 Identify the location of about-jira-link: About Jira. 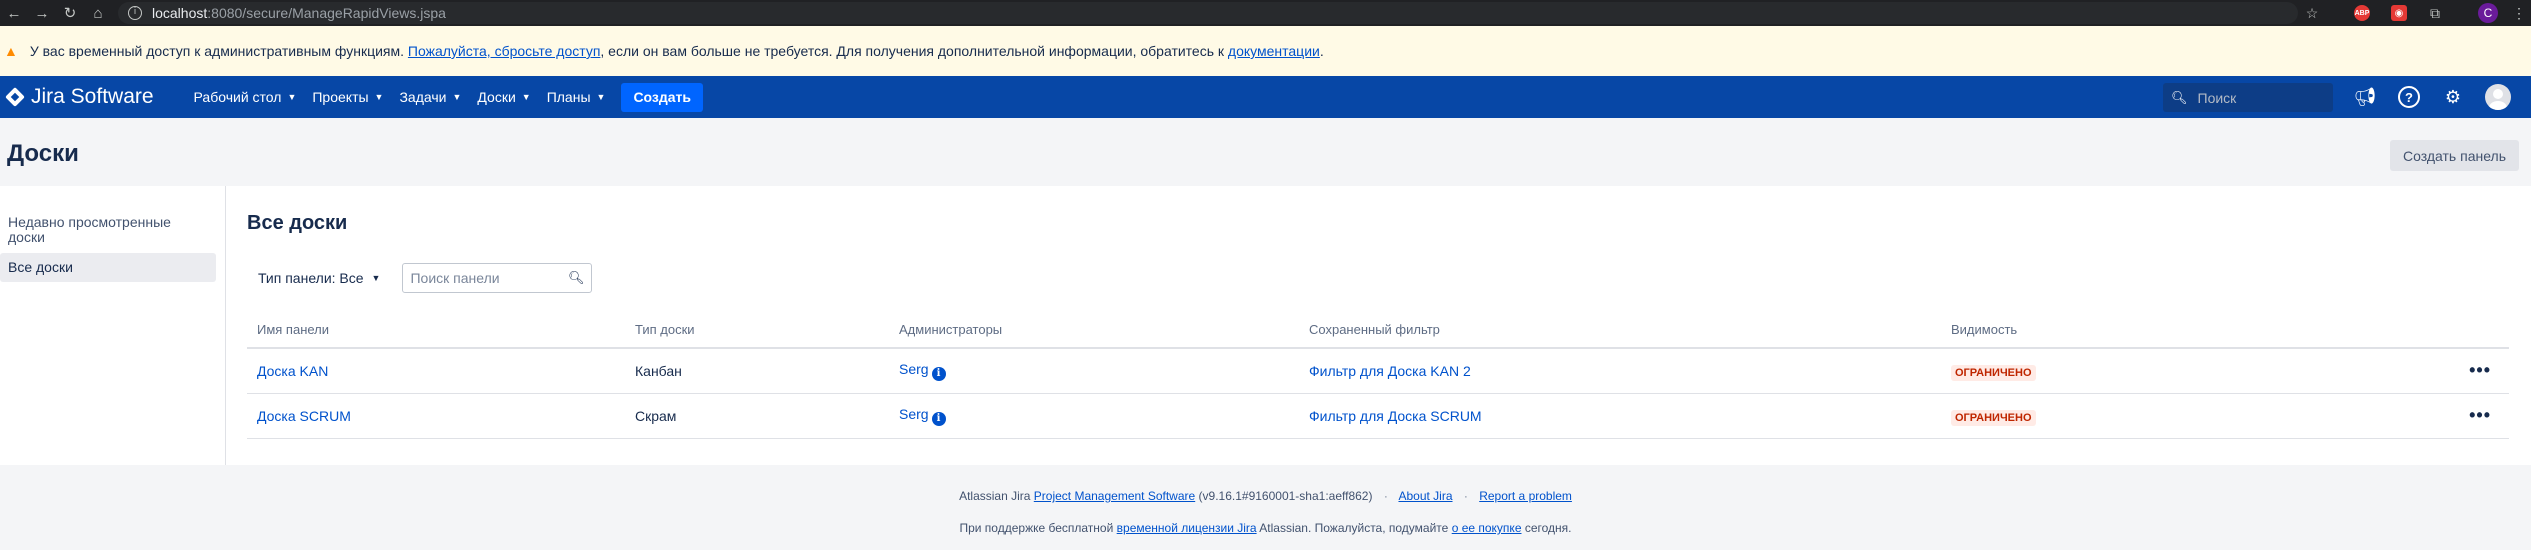
(1425, 496).